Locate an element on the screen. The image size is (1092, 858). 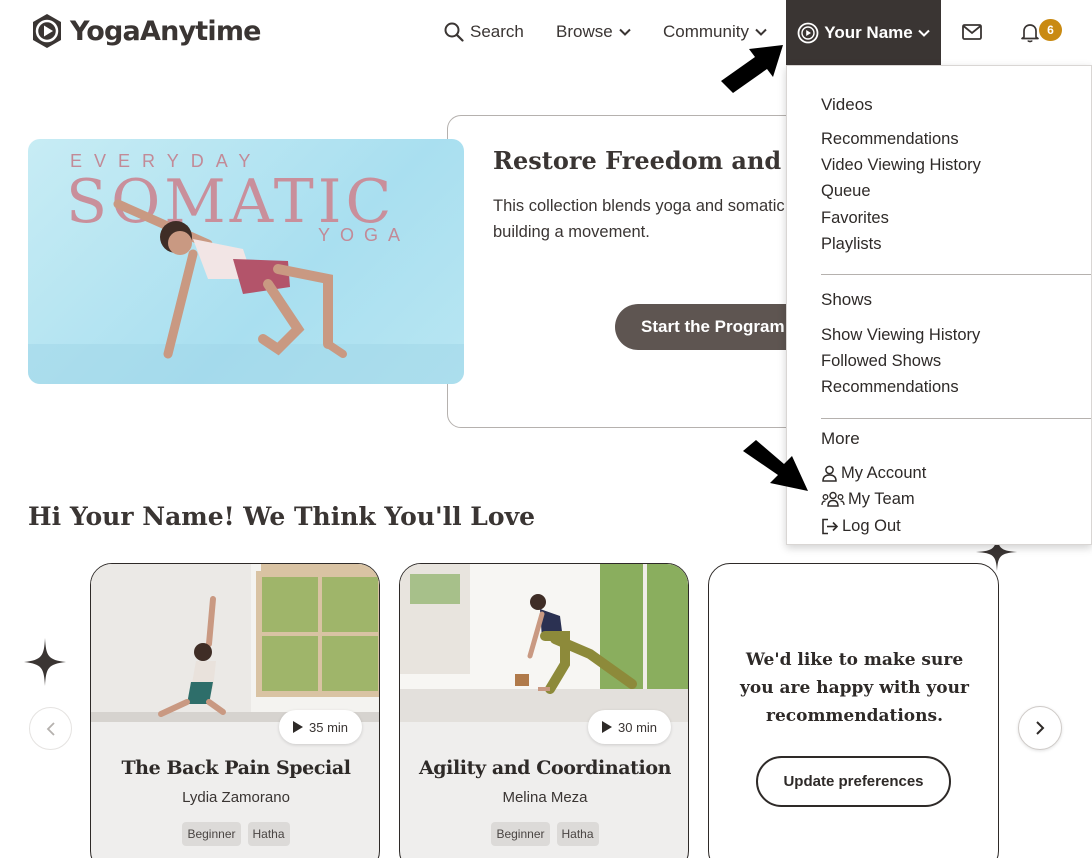
user-menu-toggle: Your Name is located at coordinates (863, 32).